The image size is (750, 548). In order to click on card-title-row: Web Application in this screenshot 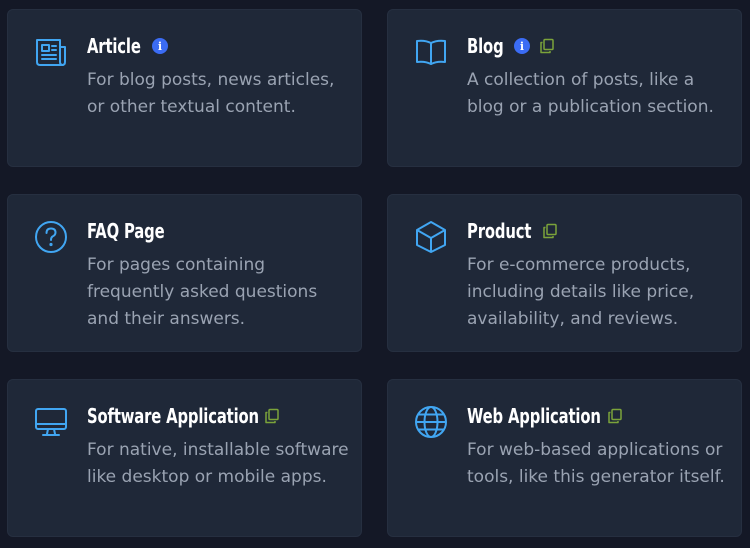, I will do `click(545, 416)`.